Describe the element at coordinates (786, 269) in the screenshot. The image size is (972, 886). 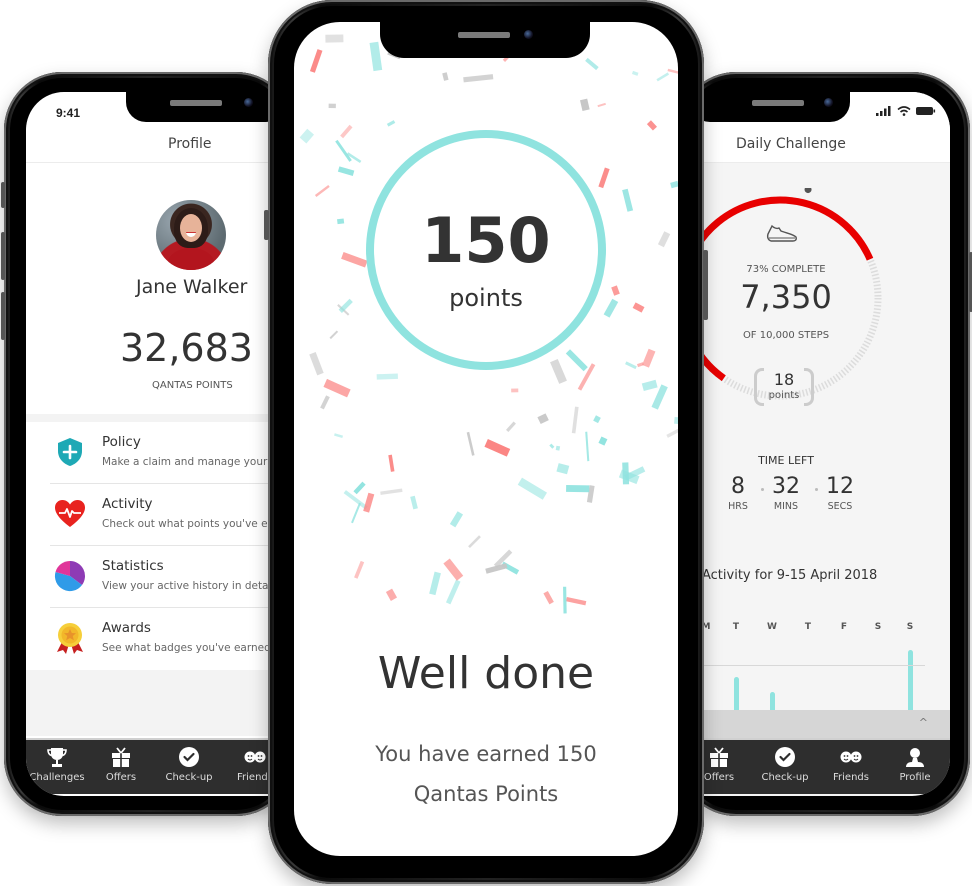
I see `percent-complete: 73% COMPLETE` at that location.